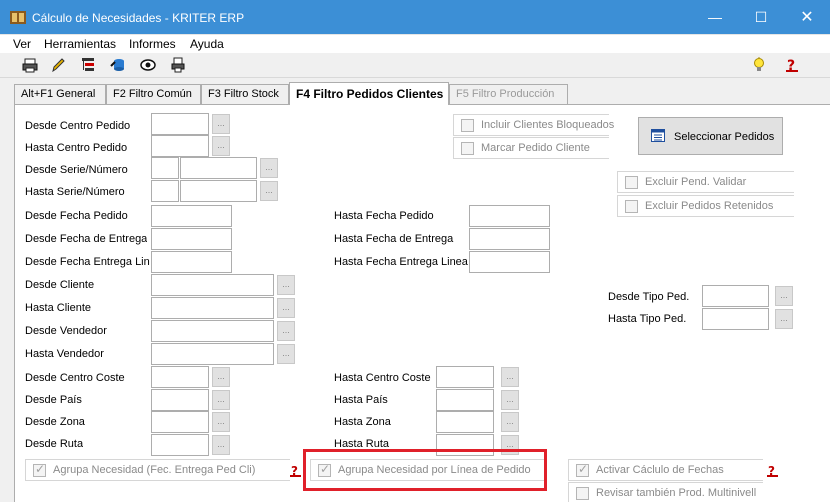 This screenshot has height=502, width=830. I want to click on checkbox-label: Activar Cáclulo de Fechas, so click(660, 470).